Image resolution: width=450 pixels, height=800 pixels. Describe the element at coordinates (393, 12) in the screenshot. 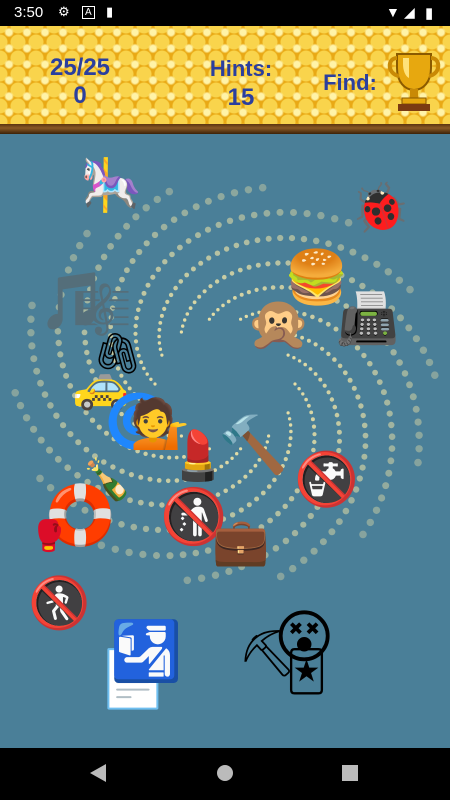

I see `wifi-icon: ▼` at that location.